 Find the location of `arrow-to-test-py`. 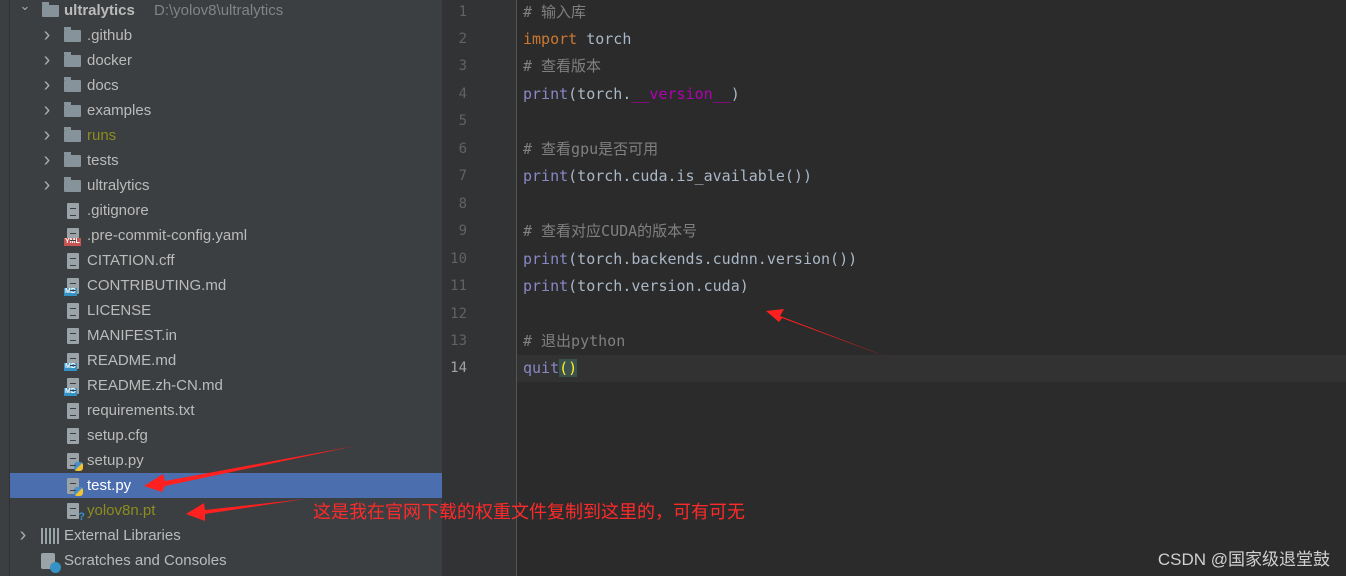

arrow-to-test-py is located at coordinates (249, 469).